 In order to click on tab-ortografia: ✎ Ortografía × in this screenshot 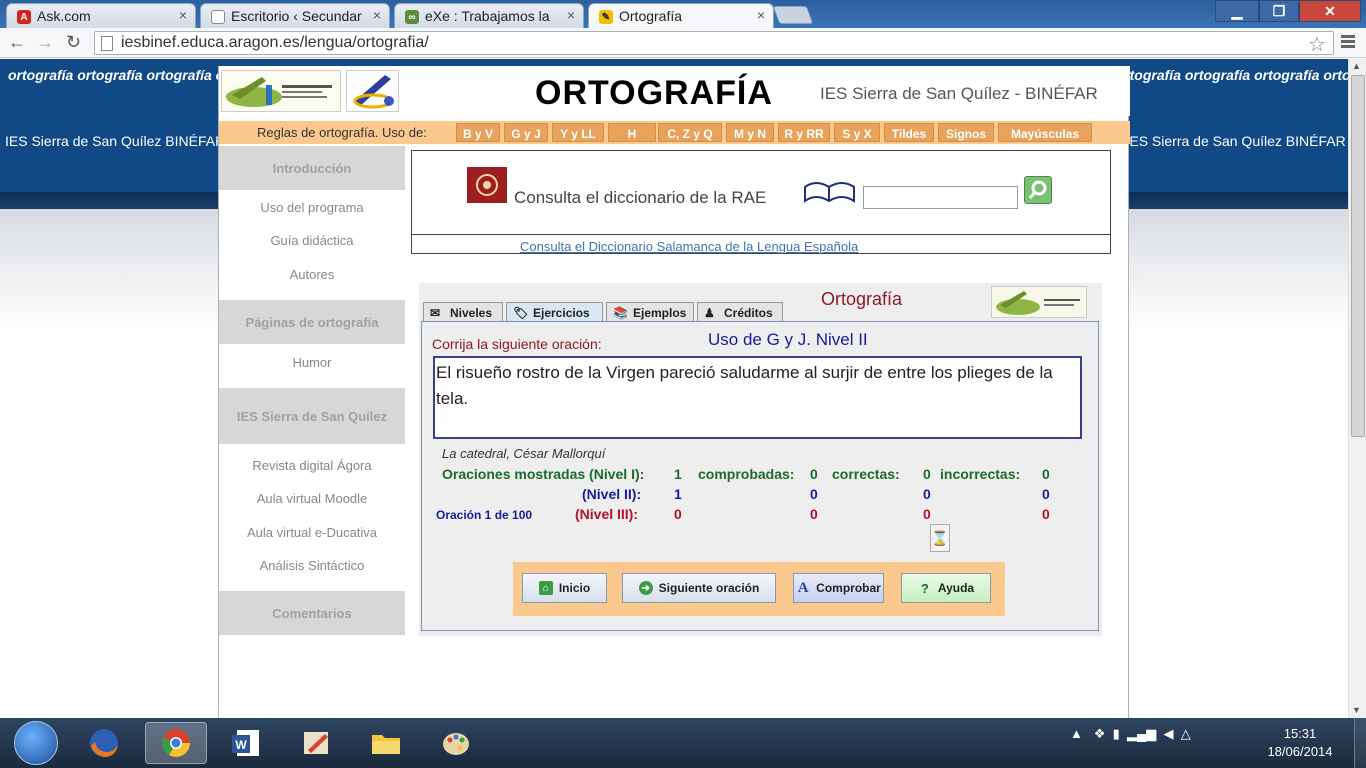, I will do `click(681, 16)`.